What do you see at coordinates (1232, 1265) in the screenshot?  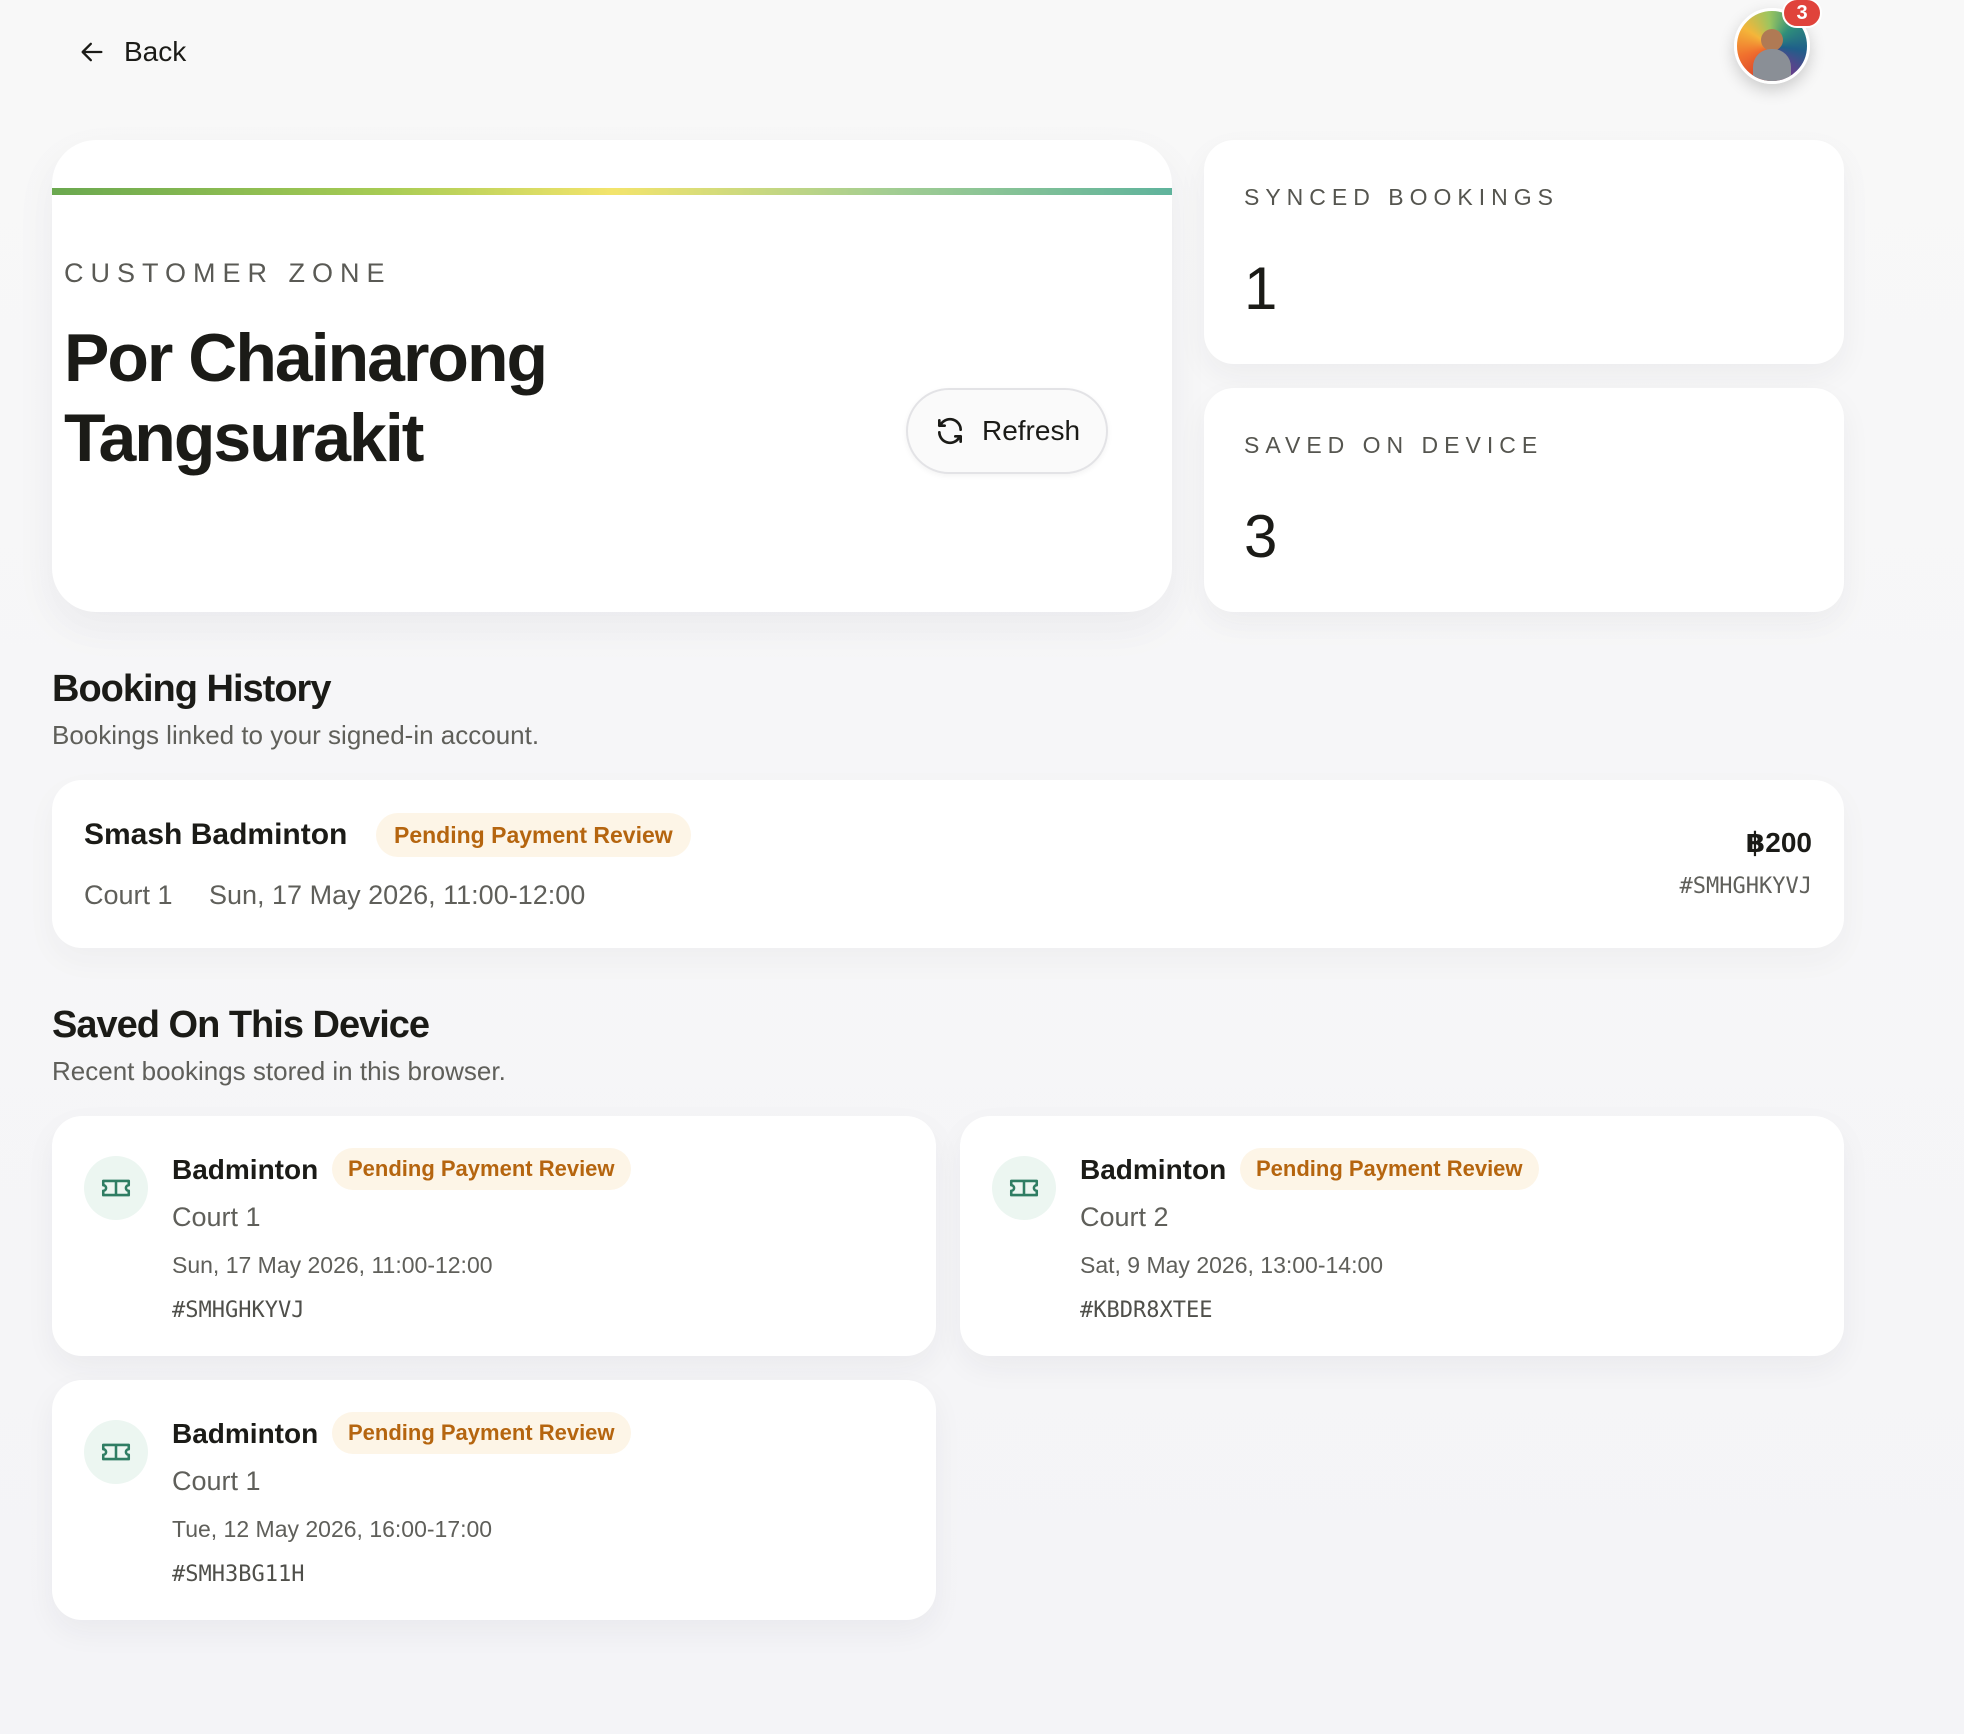 I see `booking-datetime: Sat, 9 May 2026, 13:00-14:00` at bounding box center [1232, 1265].